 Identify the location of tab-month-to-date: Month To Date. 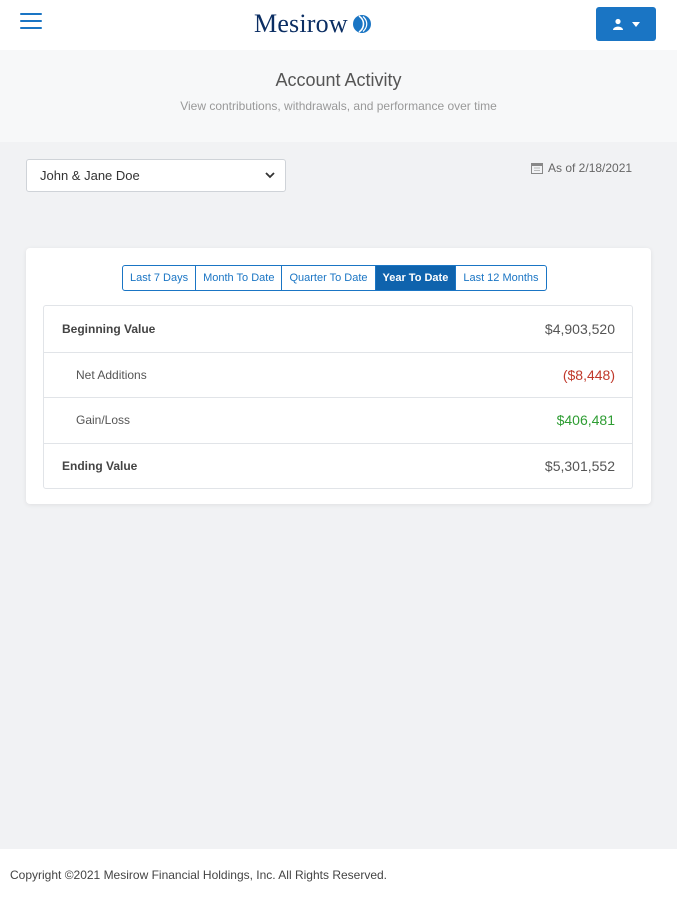
(239, 278).